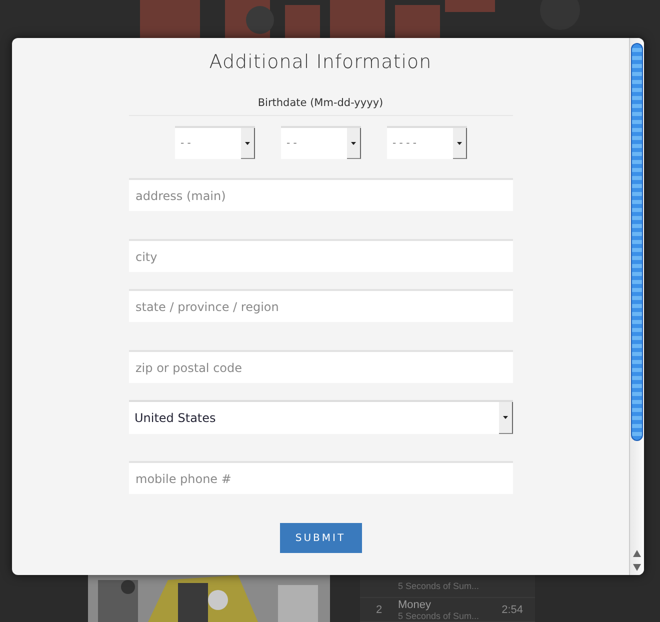 The image size is (660, 622). I want to click on scrollbar-thumb, so click(637, 242).